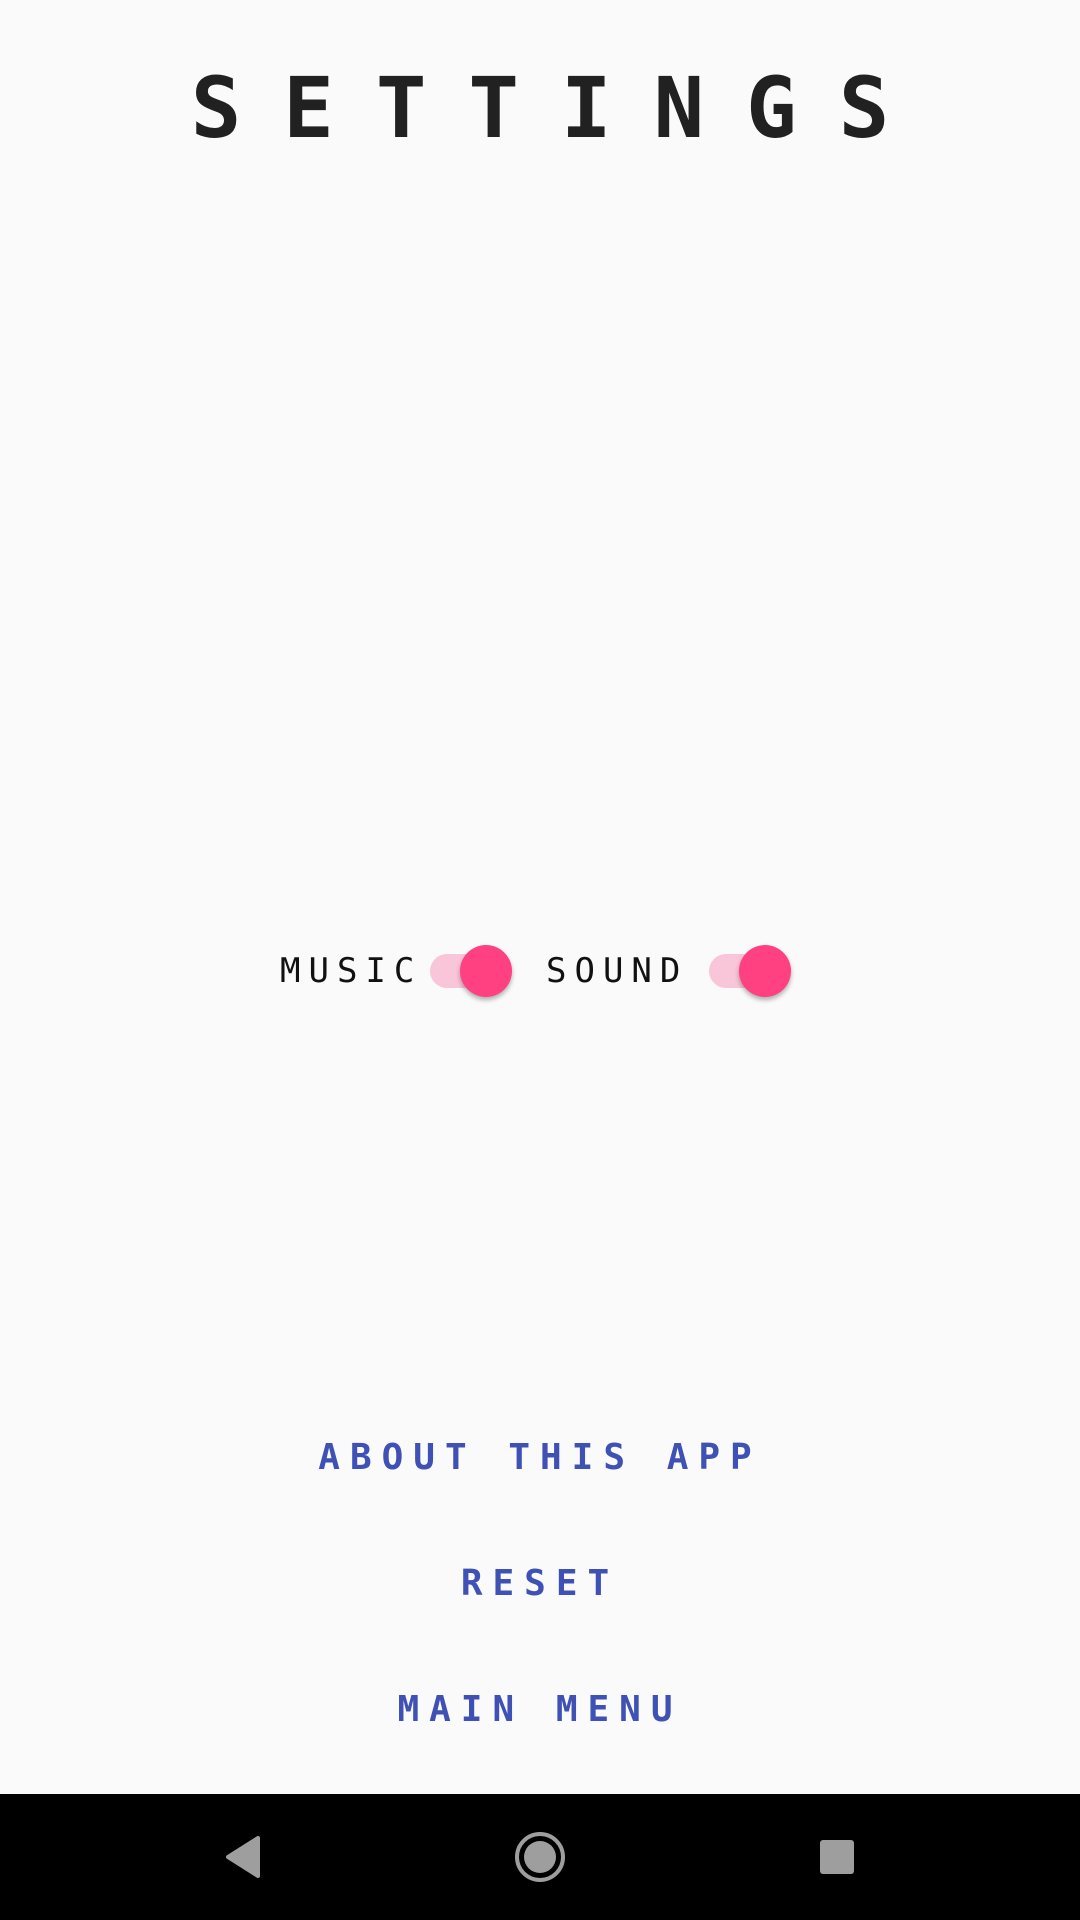 The width and height of the screenshot is (1080, 1920). I want to click on music-toggle-thumb, so click(486, 971).